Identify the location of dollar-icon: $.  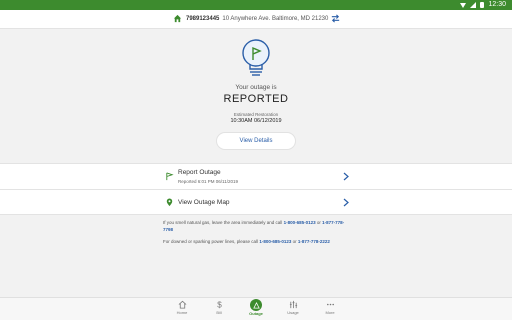
(219, 305).